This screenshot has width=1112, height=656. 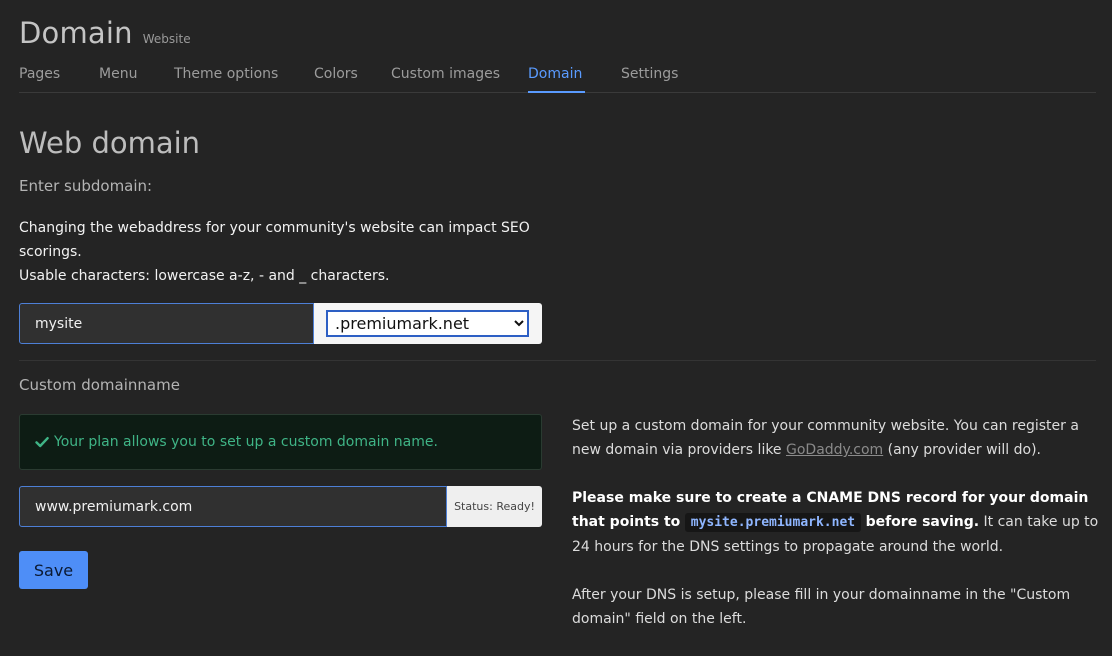 What do you see at coordinates (922, 522) in the screenshot?
I see `help-p2-bold-after: before saving.` at bounding box center [922, 522].